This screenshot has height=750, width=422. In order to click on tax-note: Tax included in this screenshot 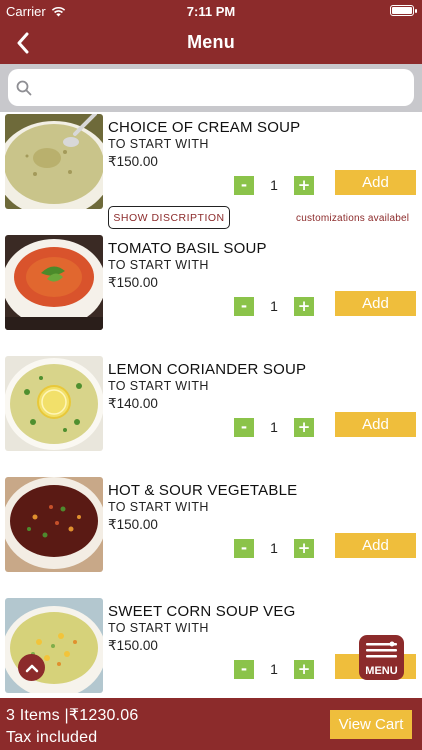, I will do `click(52, 737)`.